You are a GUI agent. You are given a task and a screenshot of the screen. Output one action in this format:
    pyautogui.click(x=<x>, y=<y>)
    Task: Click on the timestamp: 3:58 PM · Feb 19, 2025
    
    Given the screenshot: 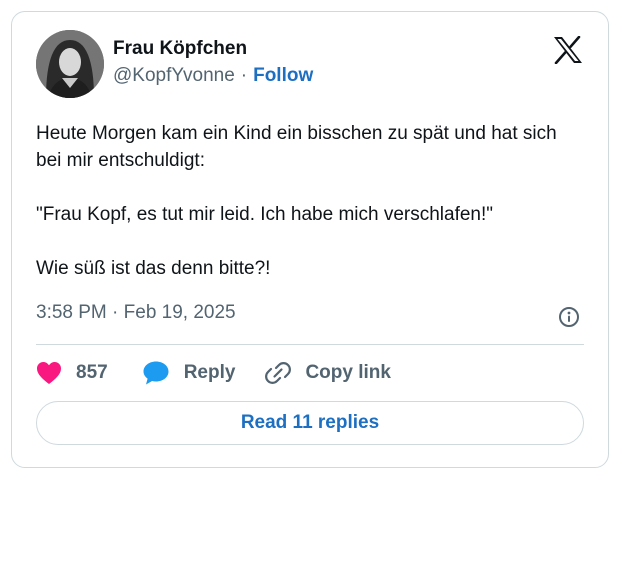 What is the action you would take?
    pyautogui.click(x=136, y=313)
    